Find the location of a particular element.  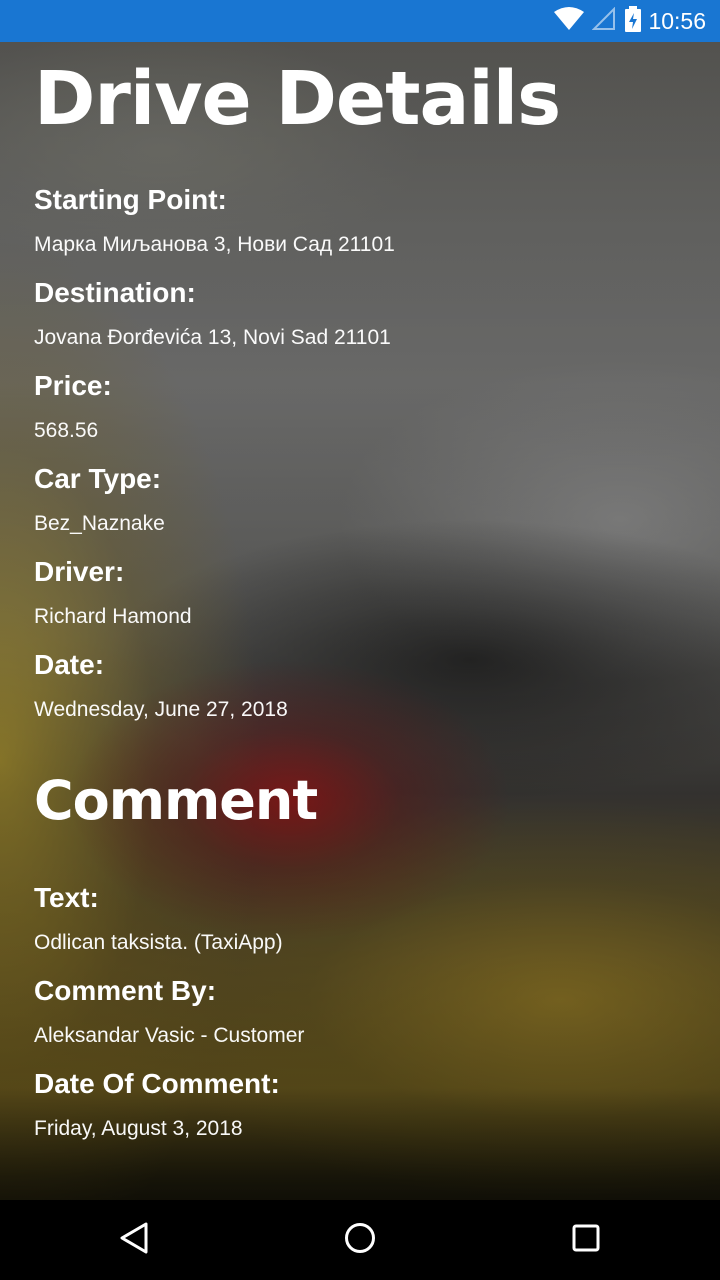

field-label: Destination: is located at coordinates (115, 292).